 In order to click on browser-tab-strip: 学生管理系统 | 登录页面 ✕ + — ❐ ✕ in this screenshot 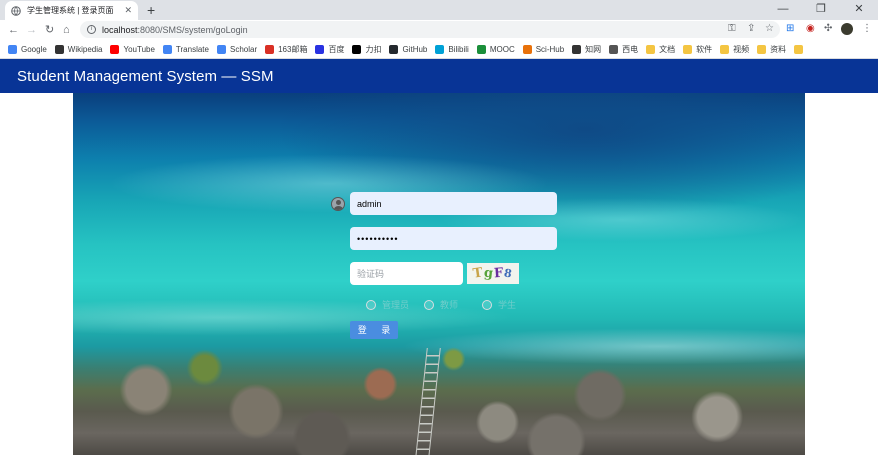, I will do `click(439, 10)`.